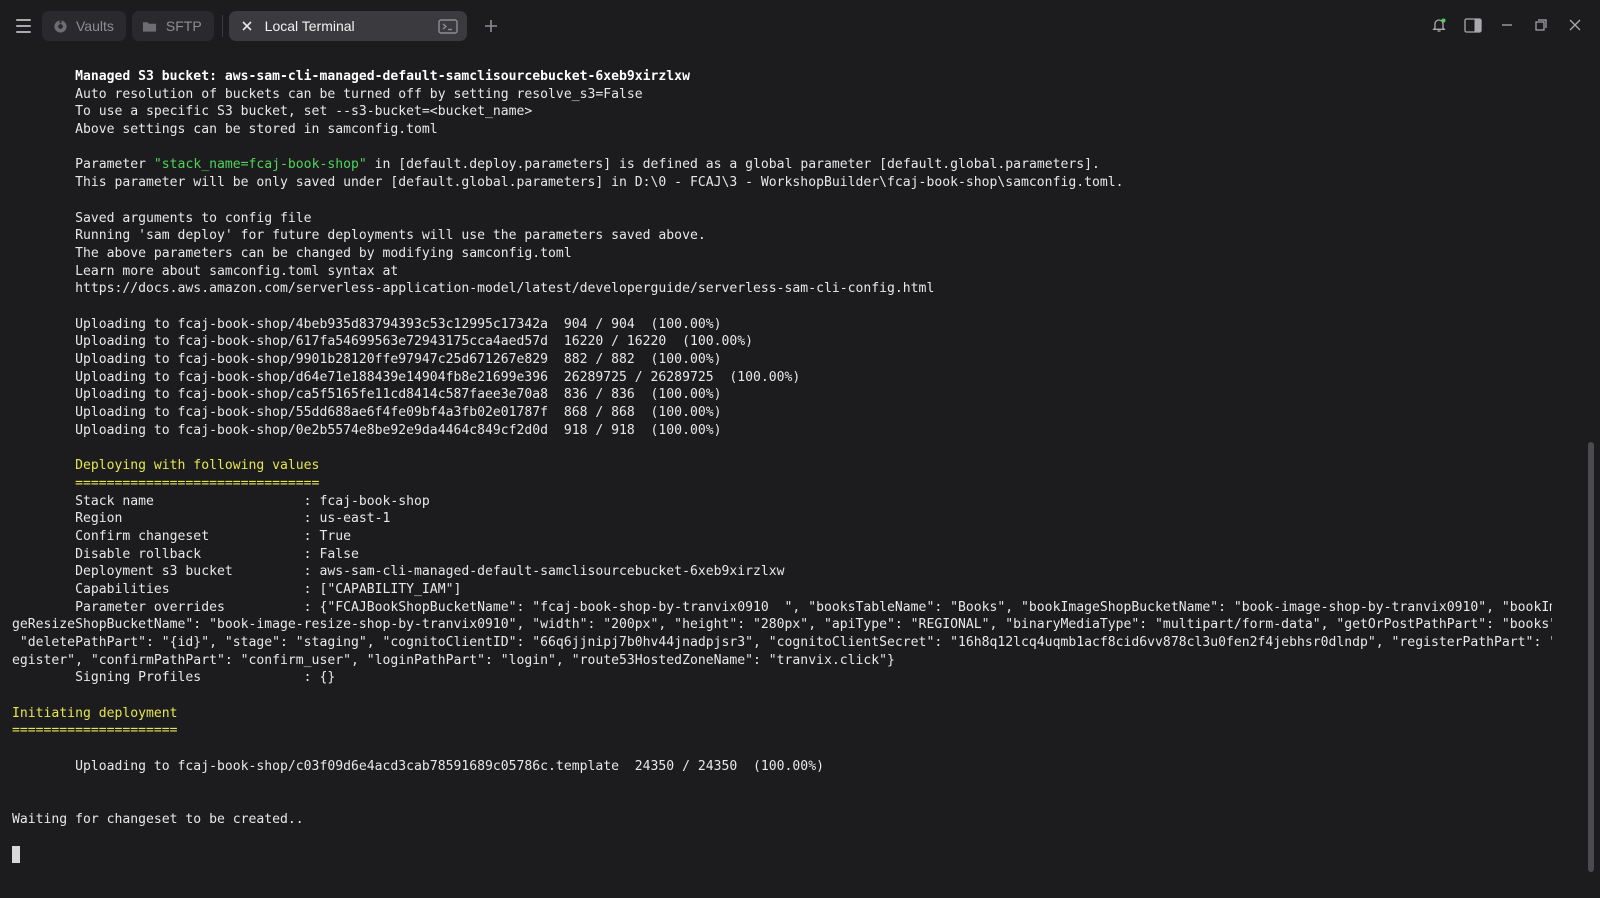 The image size is (1600, 898). Describe the element at coordinates (1591, 657) in the screenshot. I see `scrollbar-thumb` at that location.